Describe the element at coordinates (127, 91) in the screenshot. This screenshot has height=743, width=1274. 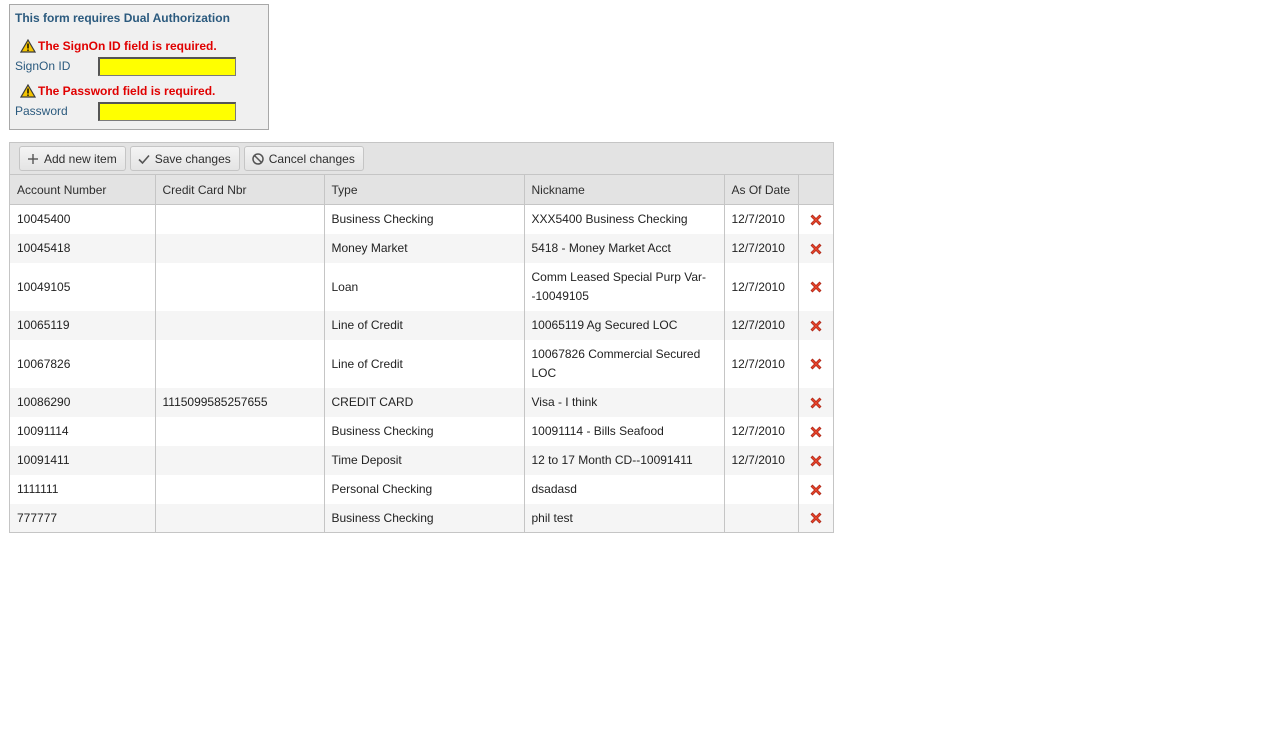
I see `password-error-text: The Password field is required.` at that location.